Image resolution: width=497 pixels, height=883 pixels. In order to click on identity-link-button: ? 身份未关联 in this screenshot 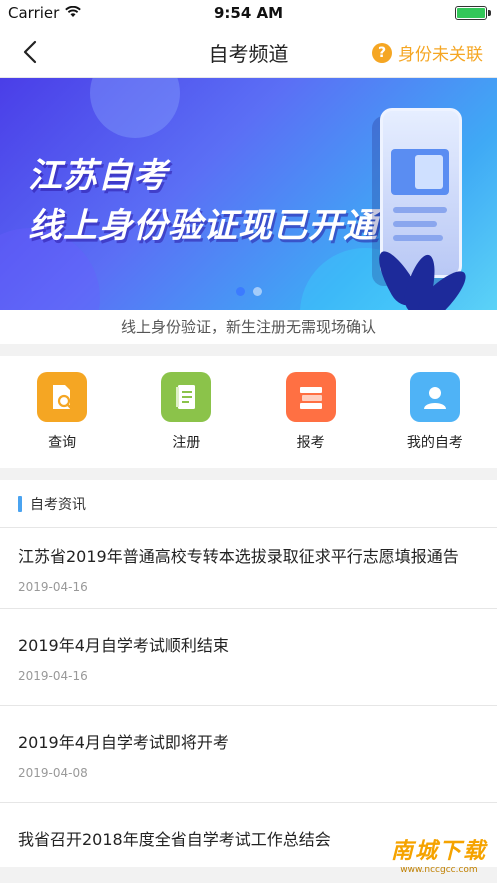, I will do `click(427, 52)`.